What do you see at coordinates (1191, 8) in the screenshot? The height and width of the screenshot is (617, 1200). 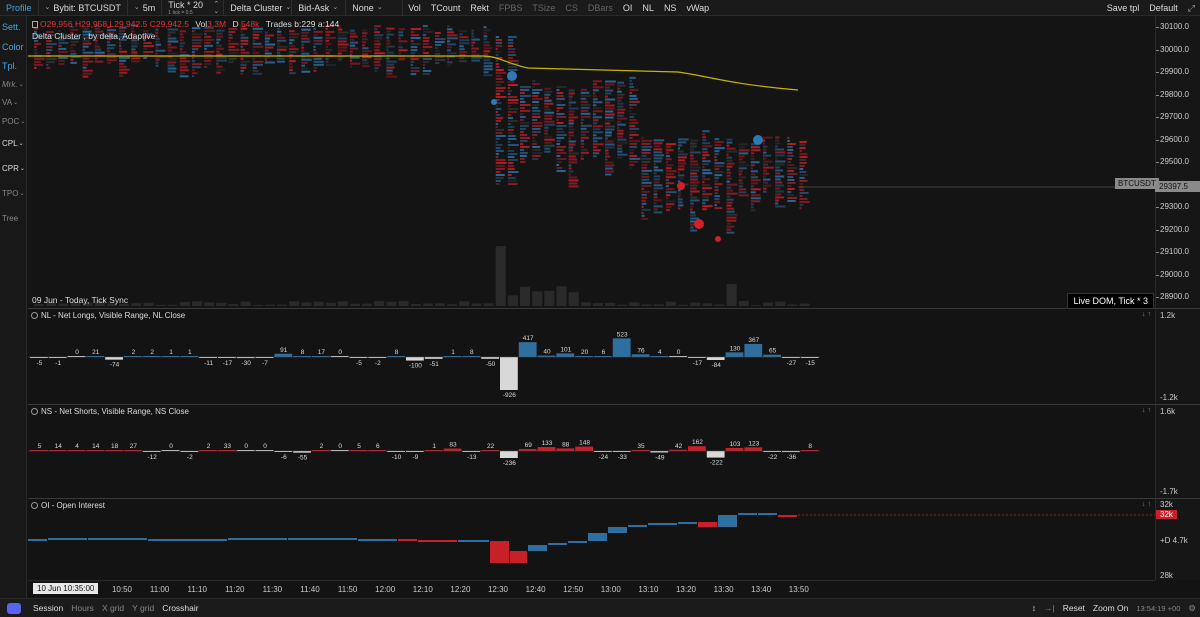 I see `fullscreen-icon: ⤢` at bounding box center [1191, 8].